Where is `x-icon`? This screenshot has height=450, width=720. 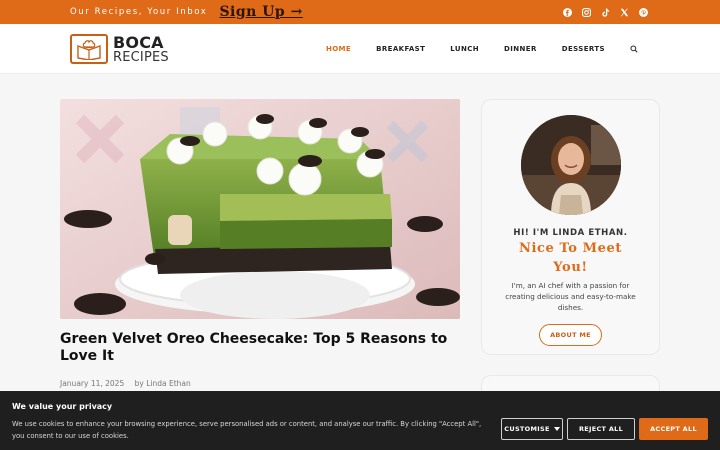
x-icon is located at coordinates (624, 12).